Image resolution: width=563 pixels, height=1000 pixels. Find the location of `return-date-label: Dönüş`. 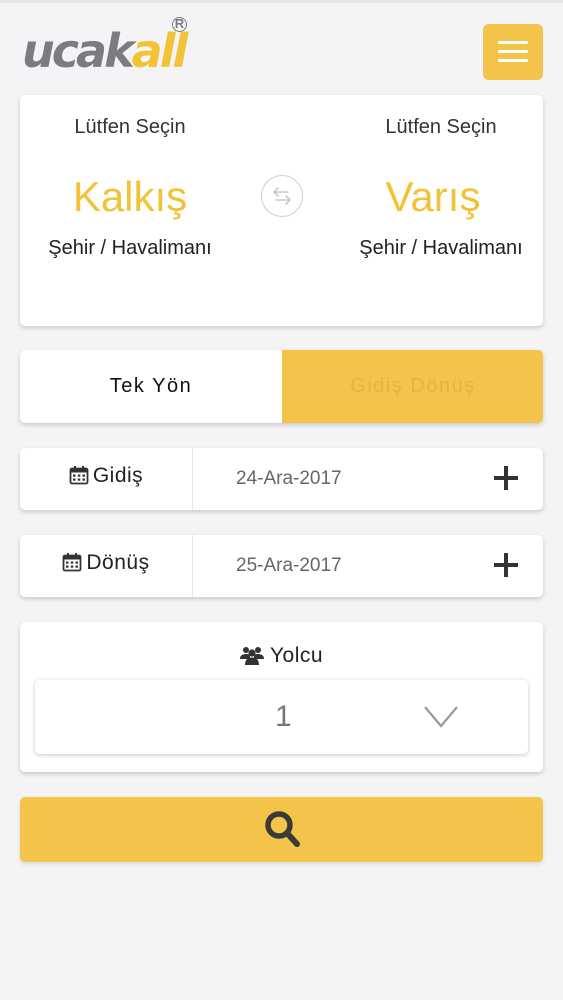

return-date-label: Dönüş is located at coordinates (106, 566).